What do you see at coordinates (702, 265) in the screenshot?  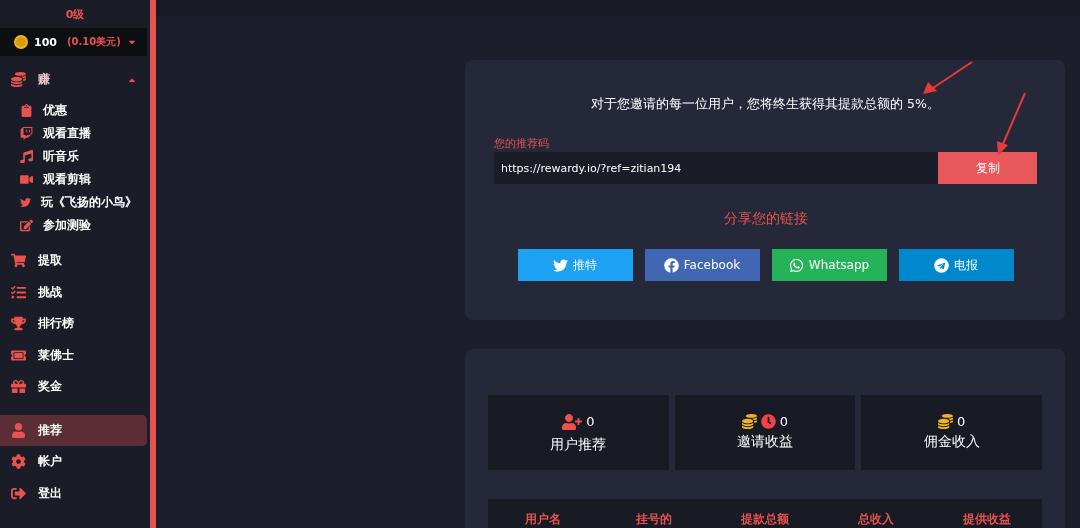 I see `share-button: Facebook` at bounding box center [702, 265].